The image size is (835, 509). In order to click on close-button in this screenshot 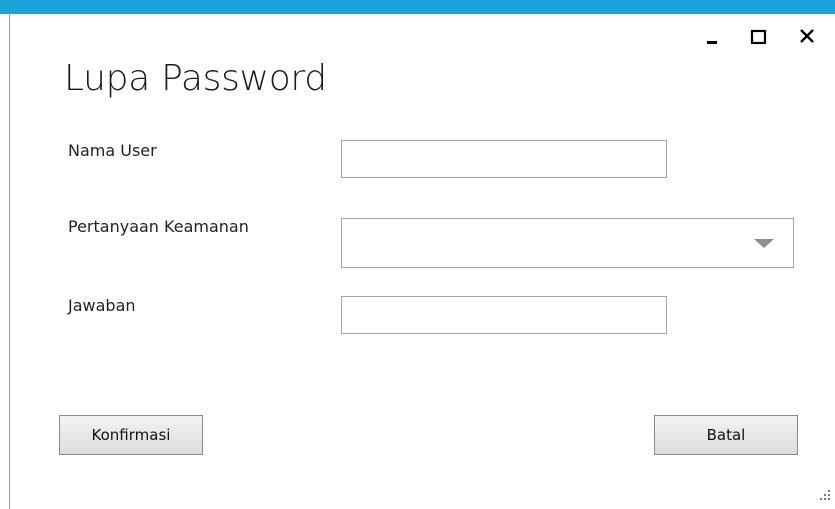, I will do `click(808, 38)`.